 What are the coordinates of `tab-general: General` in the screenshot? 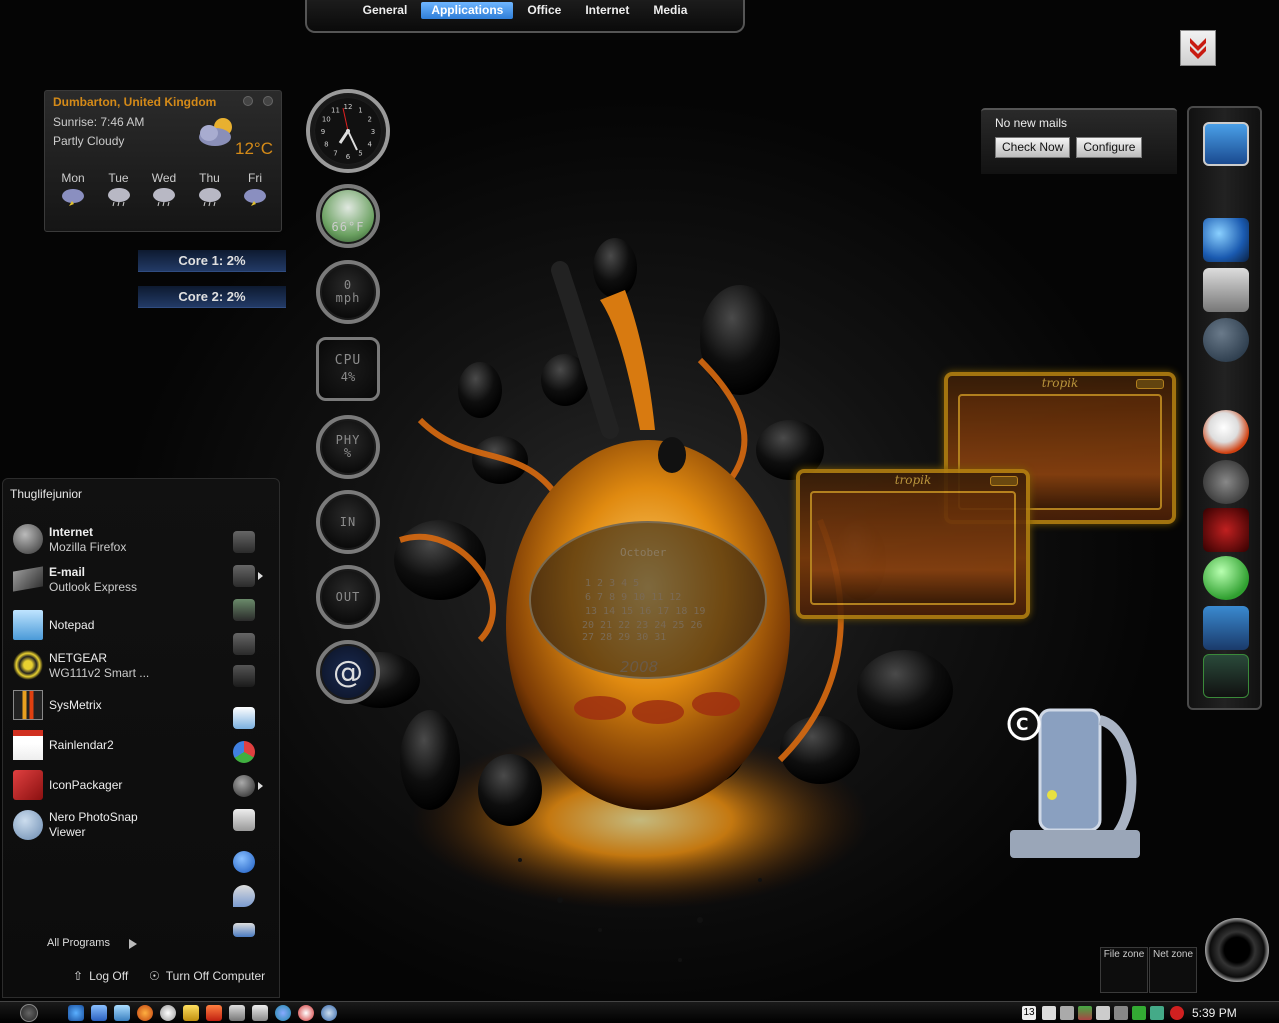 It's located at (385, 10).